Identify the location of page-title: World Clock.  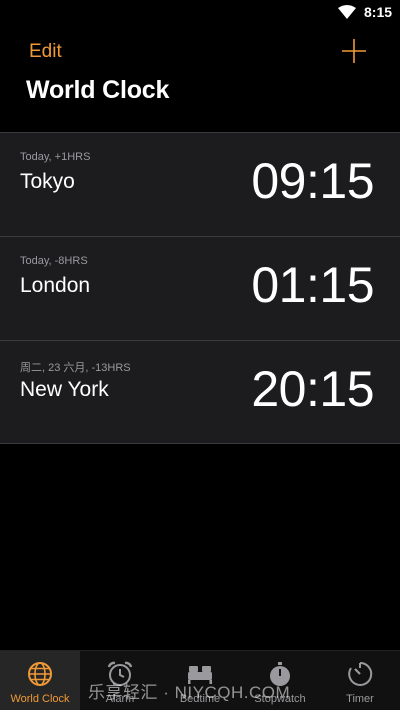
(98, 90).